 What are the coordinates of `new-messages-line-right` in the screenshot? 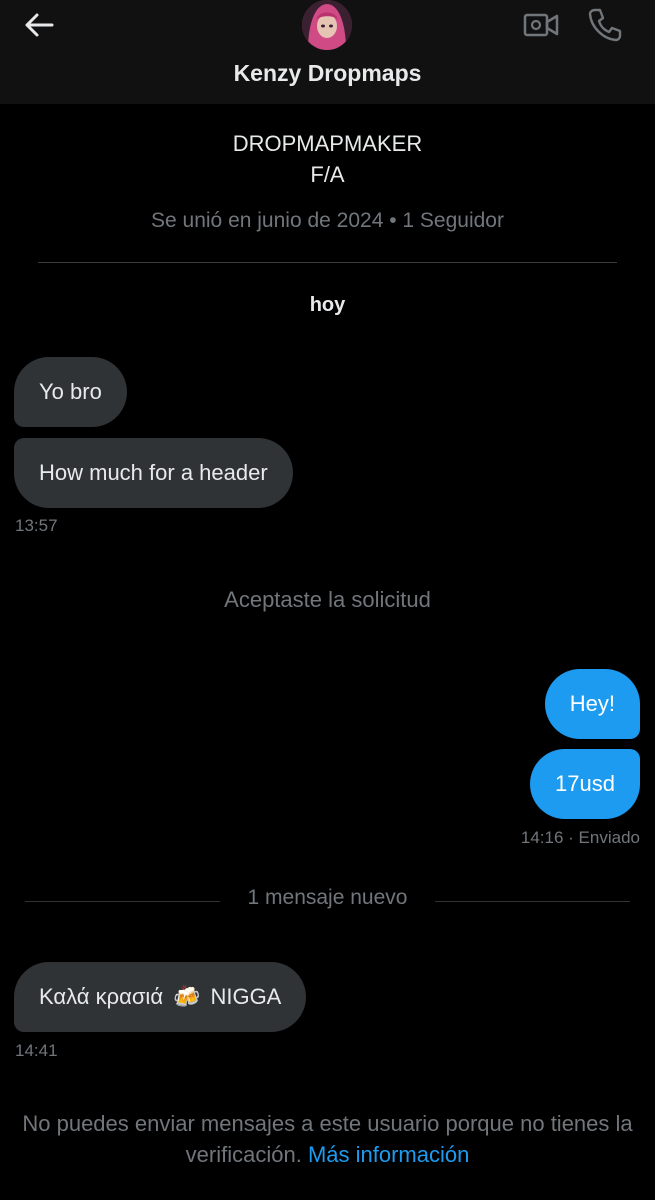 It's located at (532, 901).